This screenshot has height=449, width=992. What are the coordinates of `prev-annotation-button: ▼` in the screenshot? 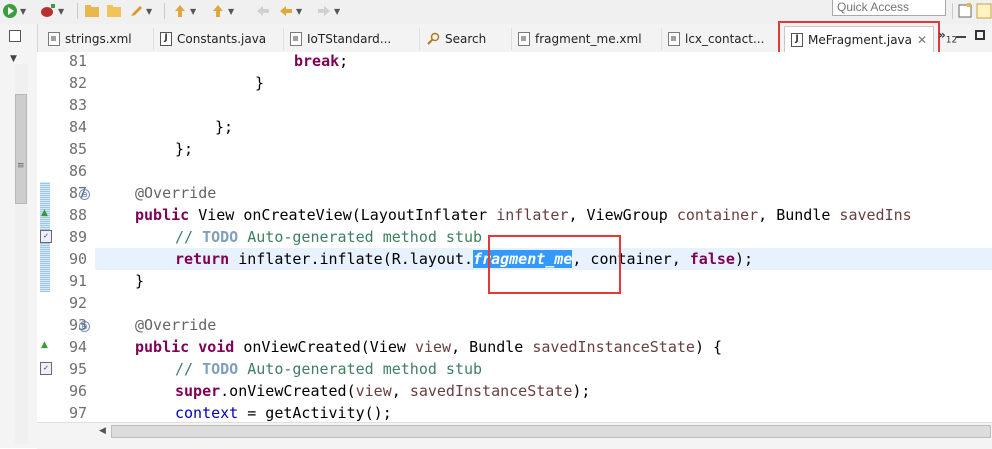 It's located at (222, 11).